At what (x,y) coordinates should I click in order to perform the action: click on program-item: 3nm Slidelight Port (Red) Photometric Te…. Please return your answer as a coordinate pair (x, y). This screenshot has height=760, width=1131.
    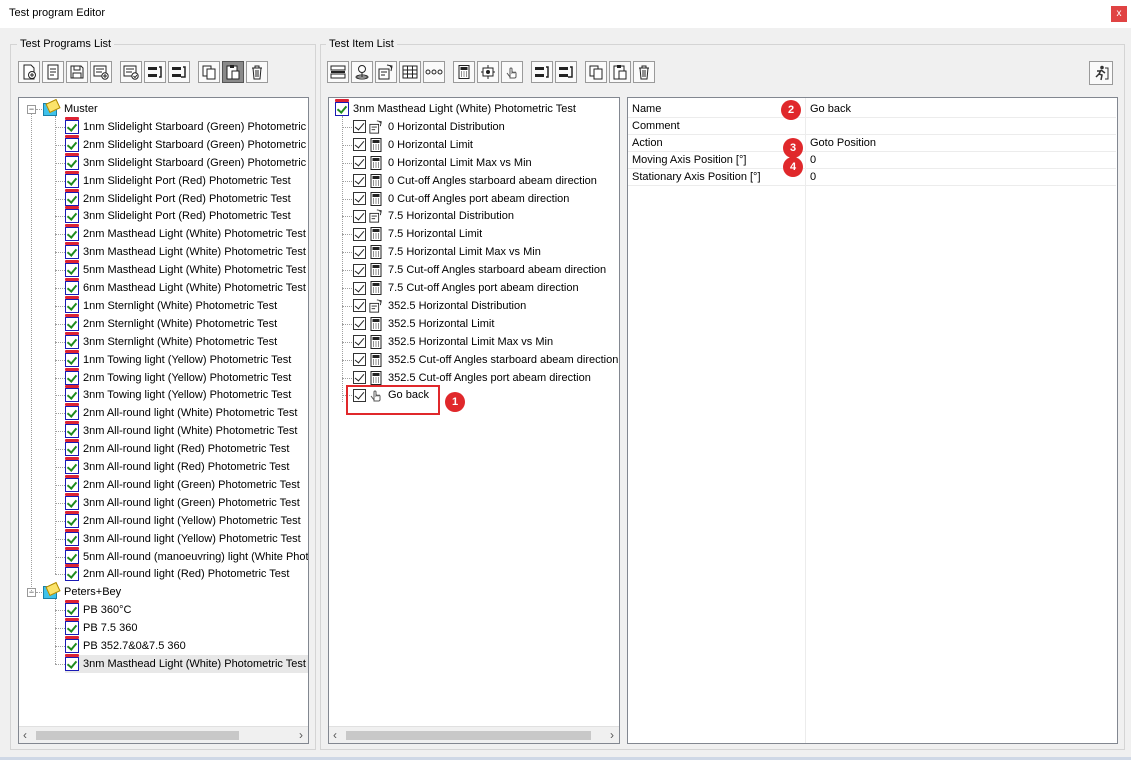
    Looking at the image, I should click on (178, 215).